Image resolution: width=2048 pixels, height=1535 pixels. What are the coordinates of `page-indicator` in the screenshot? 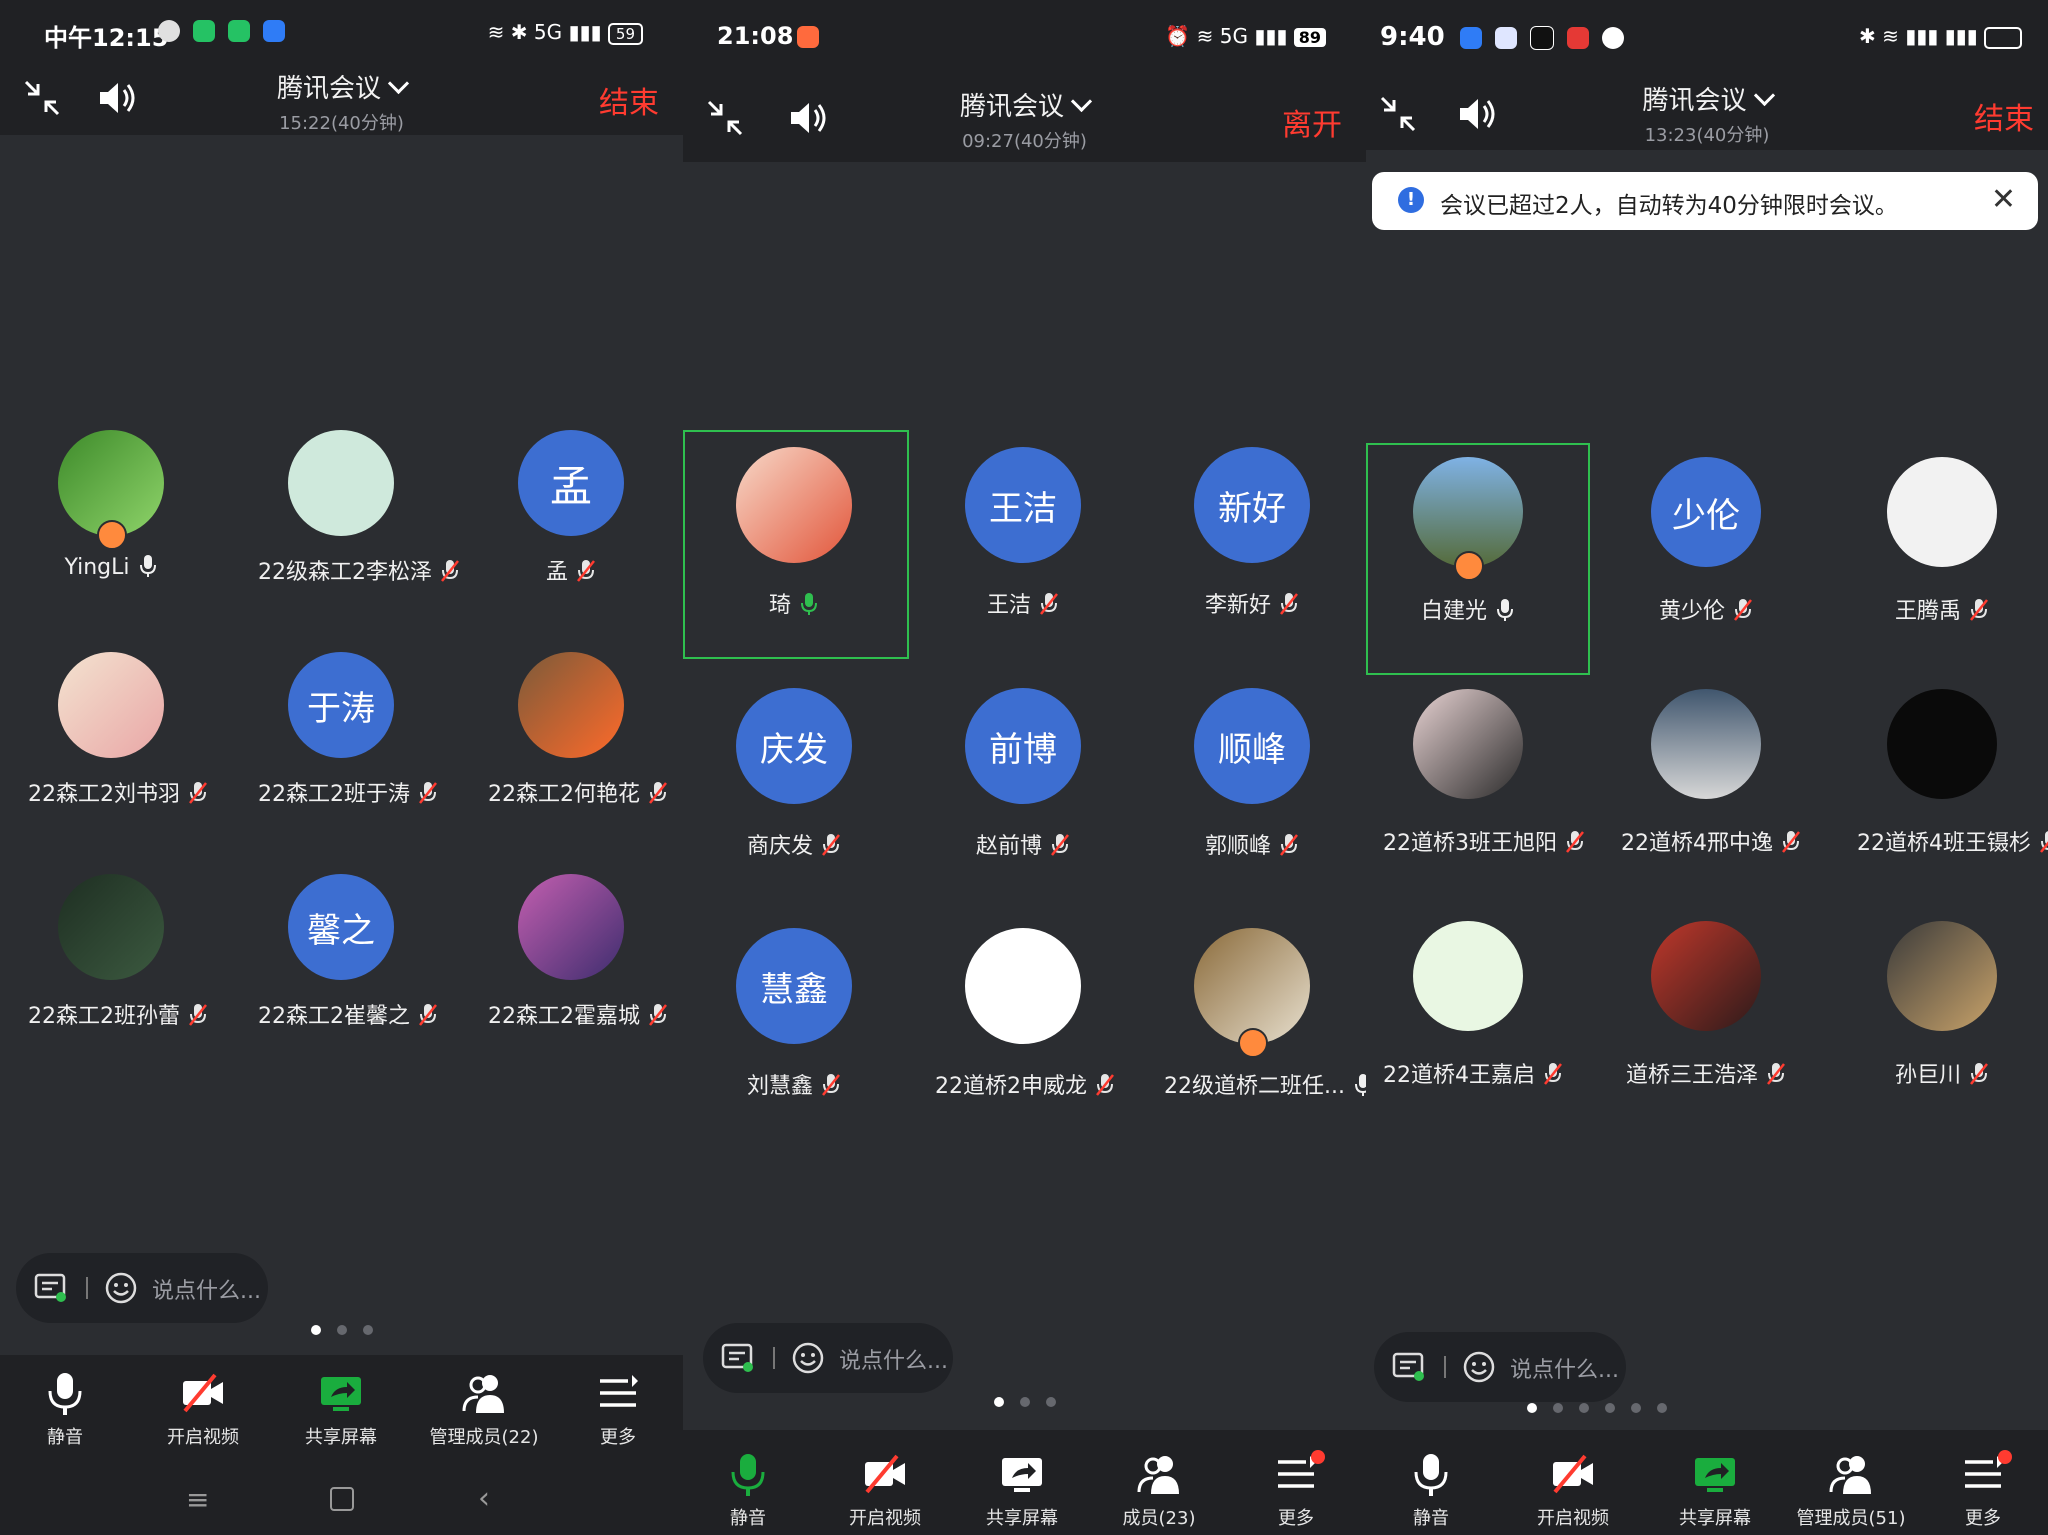 It's located at (1024, 1401).